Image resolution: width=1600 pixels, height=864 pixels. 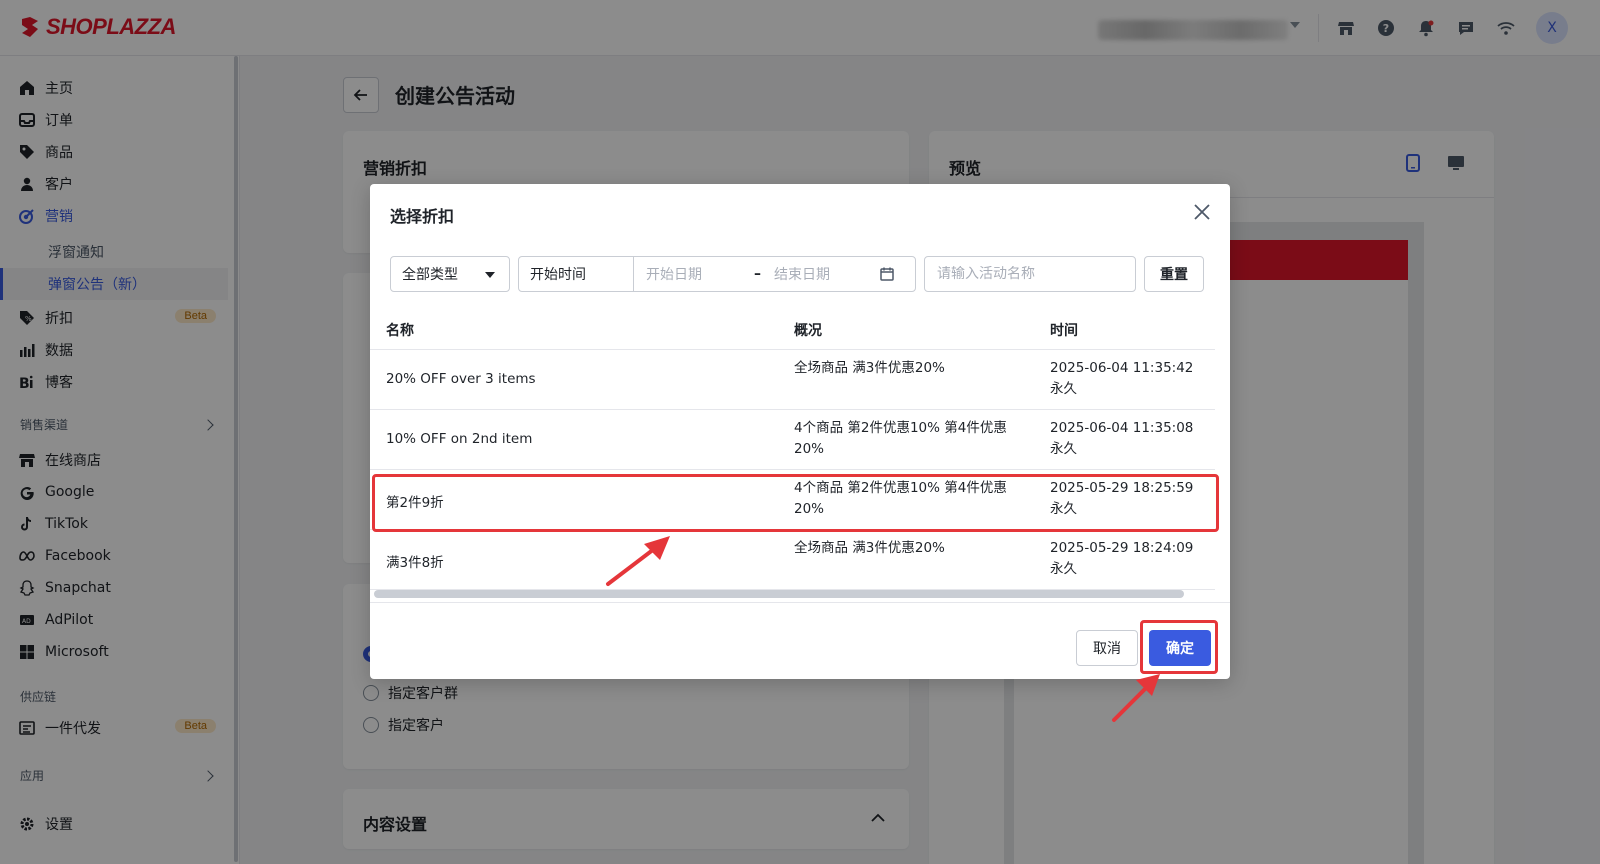 I want to click on discount-time: 2025-05-29 18:24:09 永久, so click(x=1122, y=558).